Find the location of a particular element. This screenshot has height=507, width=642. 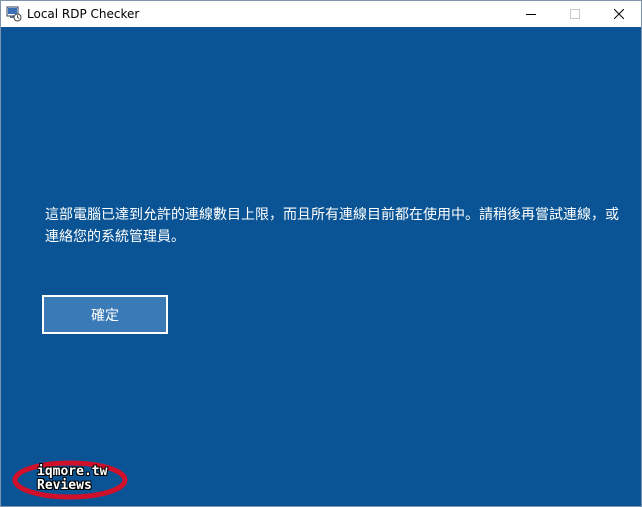

maximize-button is located at coordinates (575, 14).